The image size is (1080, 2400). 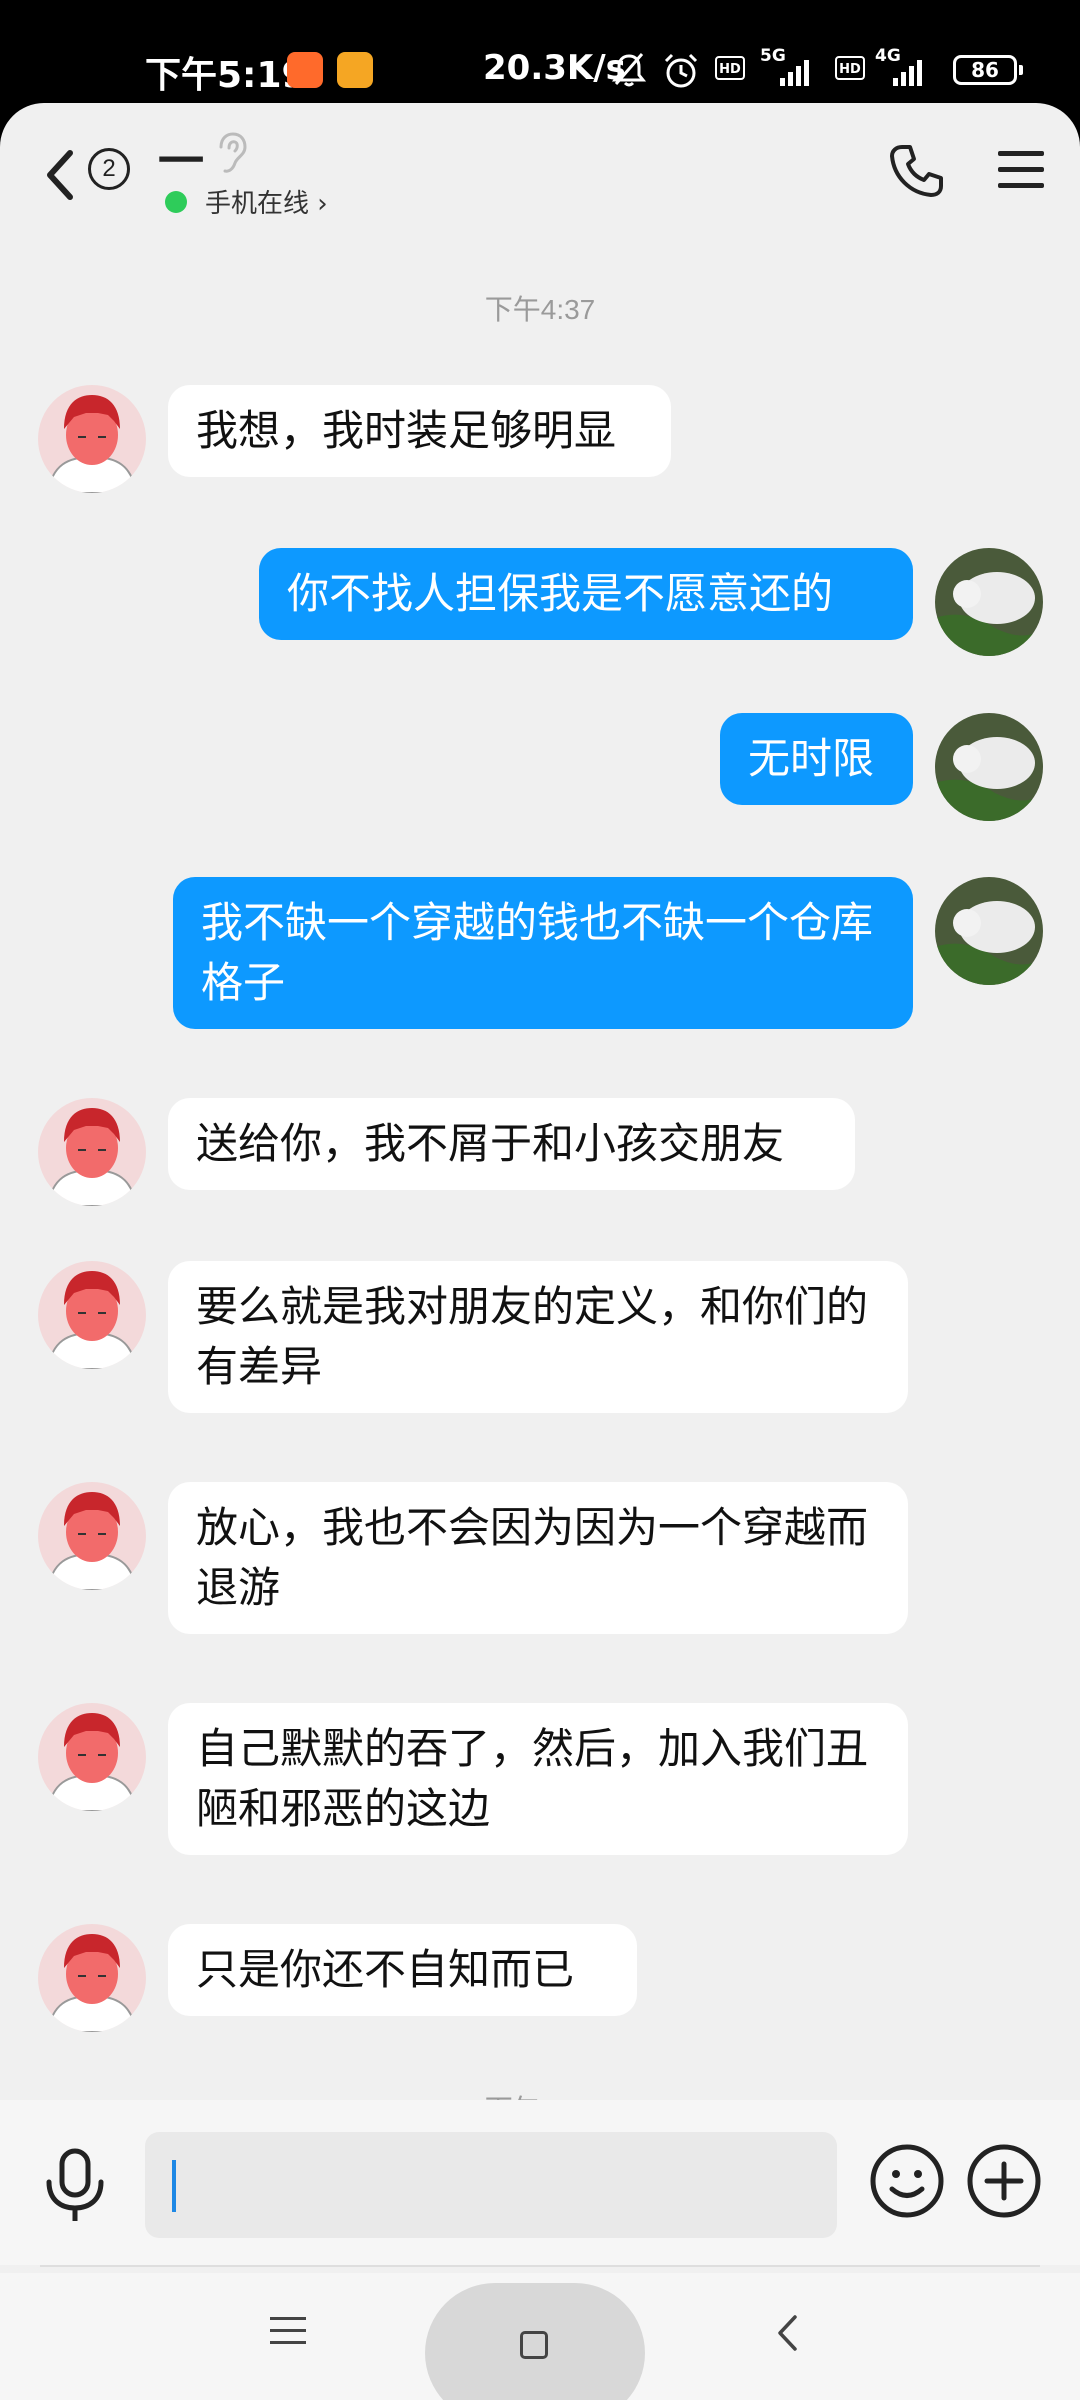 I want to click on message-bubble-outgoing: 你不找人担保我是不愿意还的, so click(x=586, y=594).